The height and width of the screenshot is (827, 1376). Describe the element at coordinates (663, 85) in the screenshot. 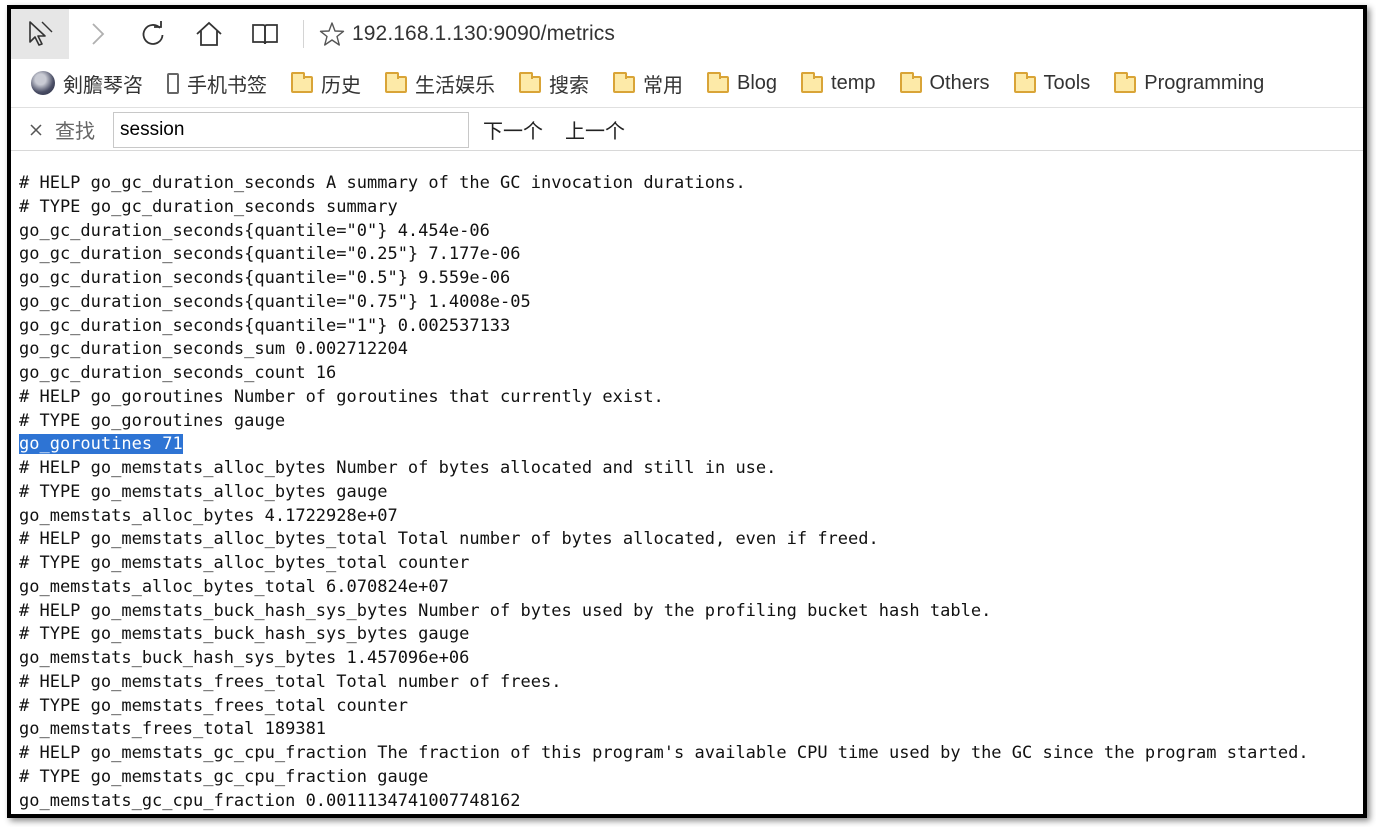

I see `bookmark-label: 常用` at that location.